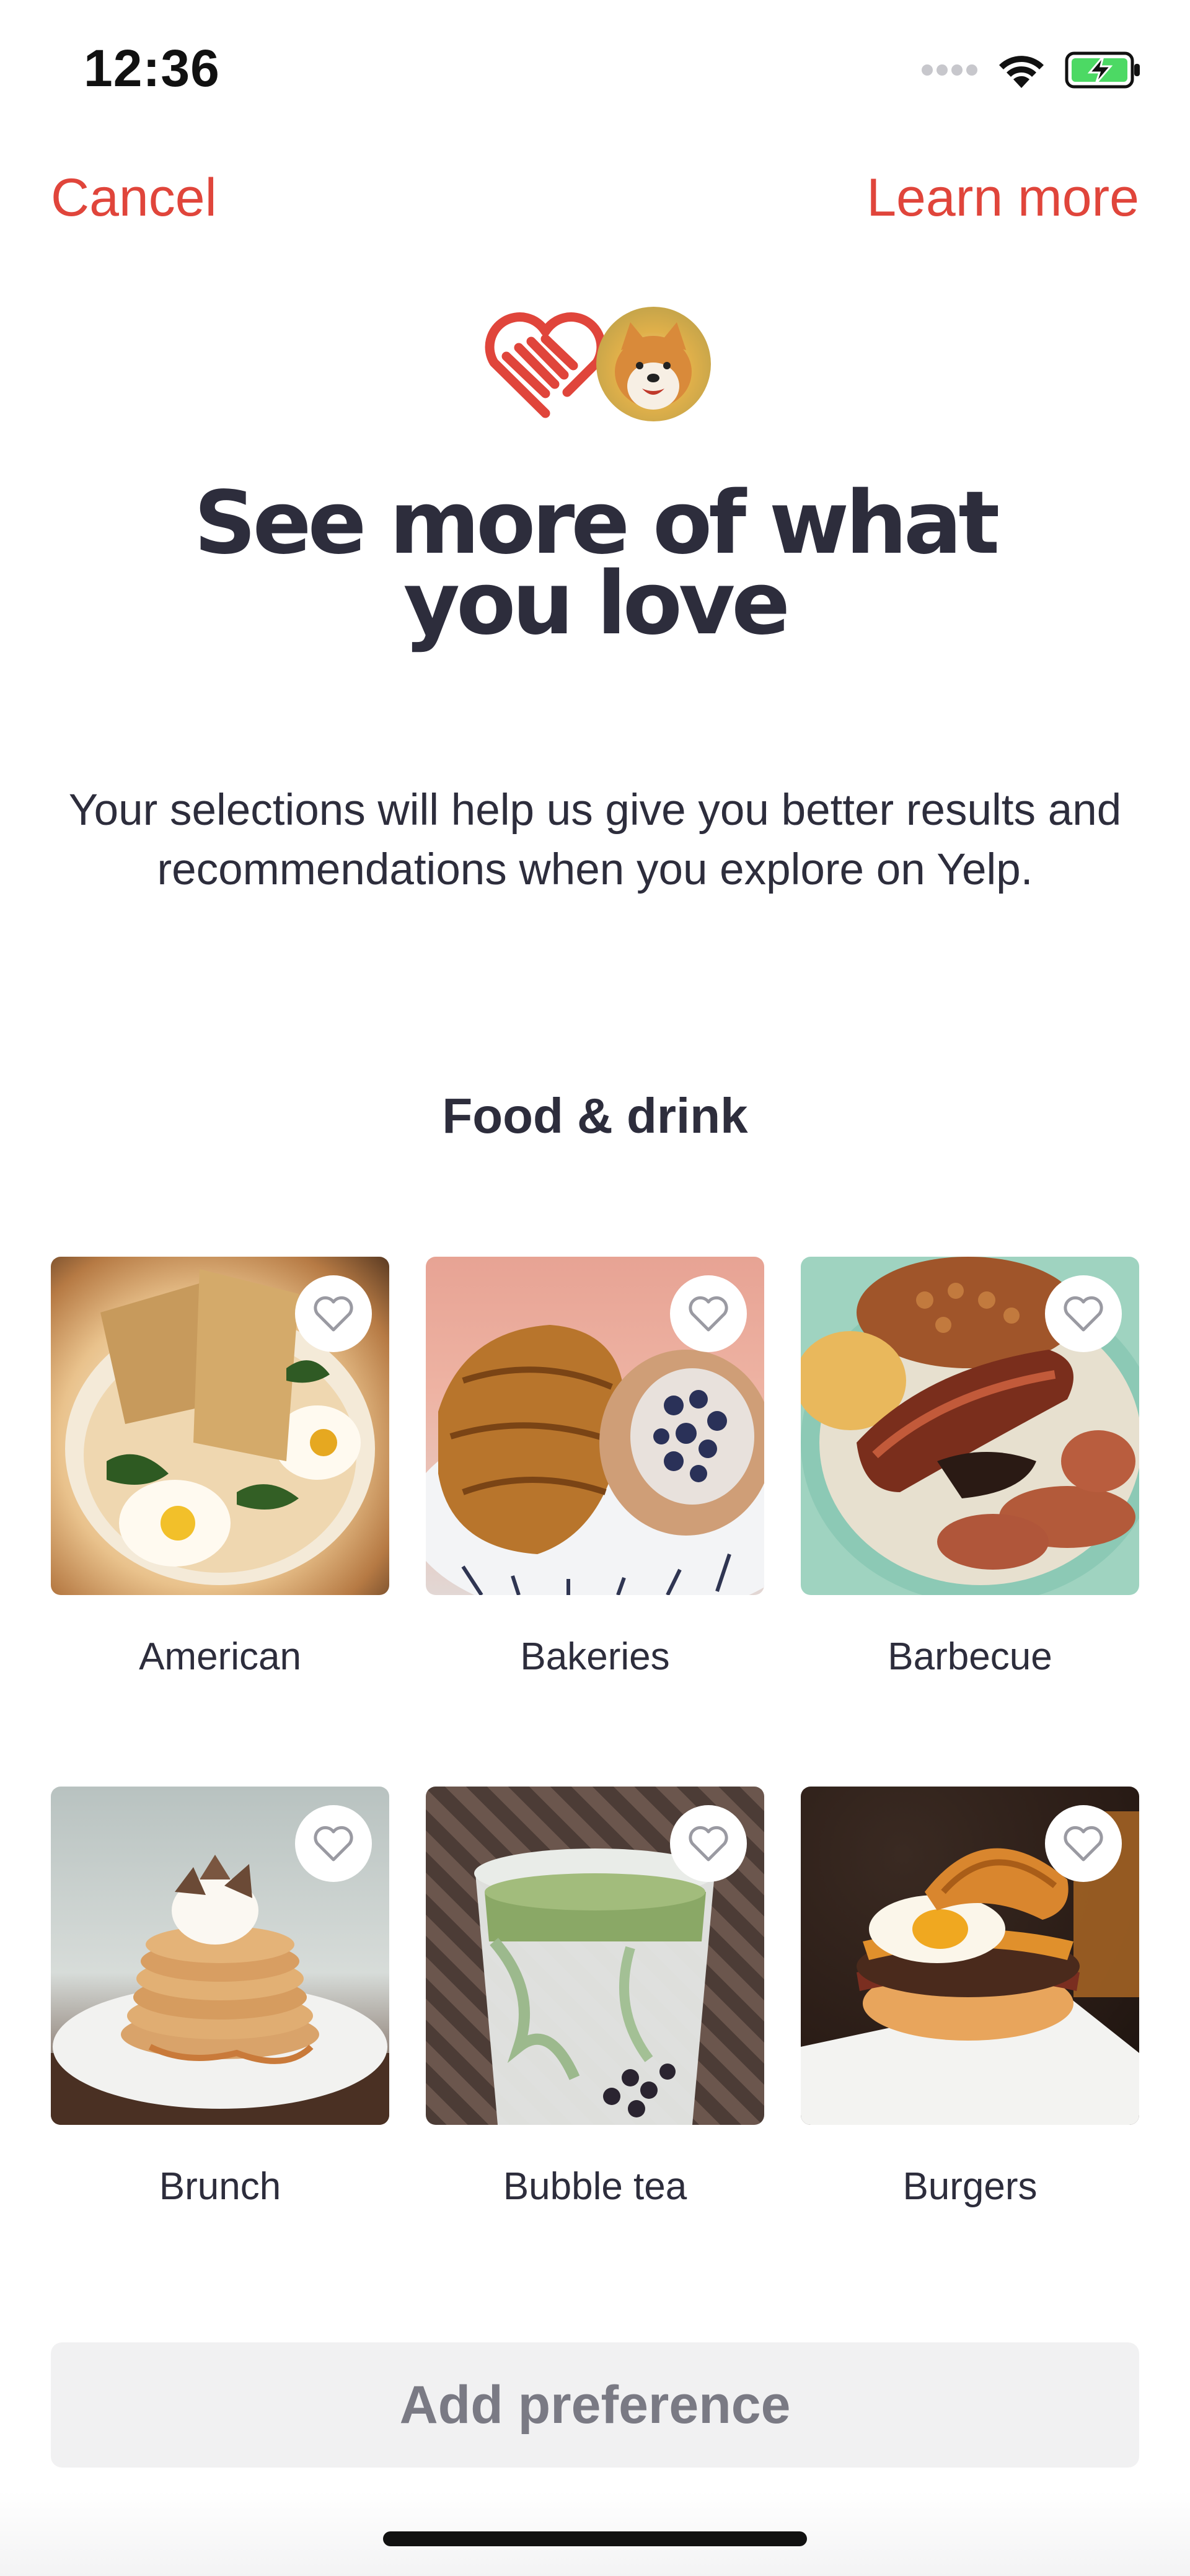 This screenshot has height=2576, width=1190. Describe the element at coordinates (970, 1426) in the screenshot. I see `bbq-plate-photo` at that location.